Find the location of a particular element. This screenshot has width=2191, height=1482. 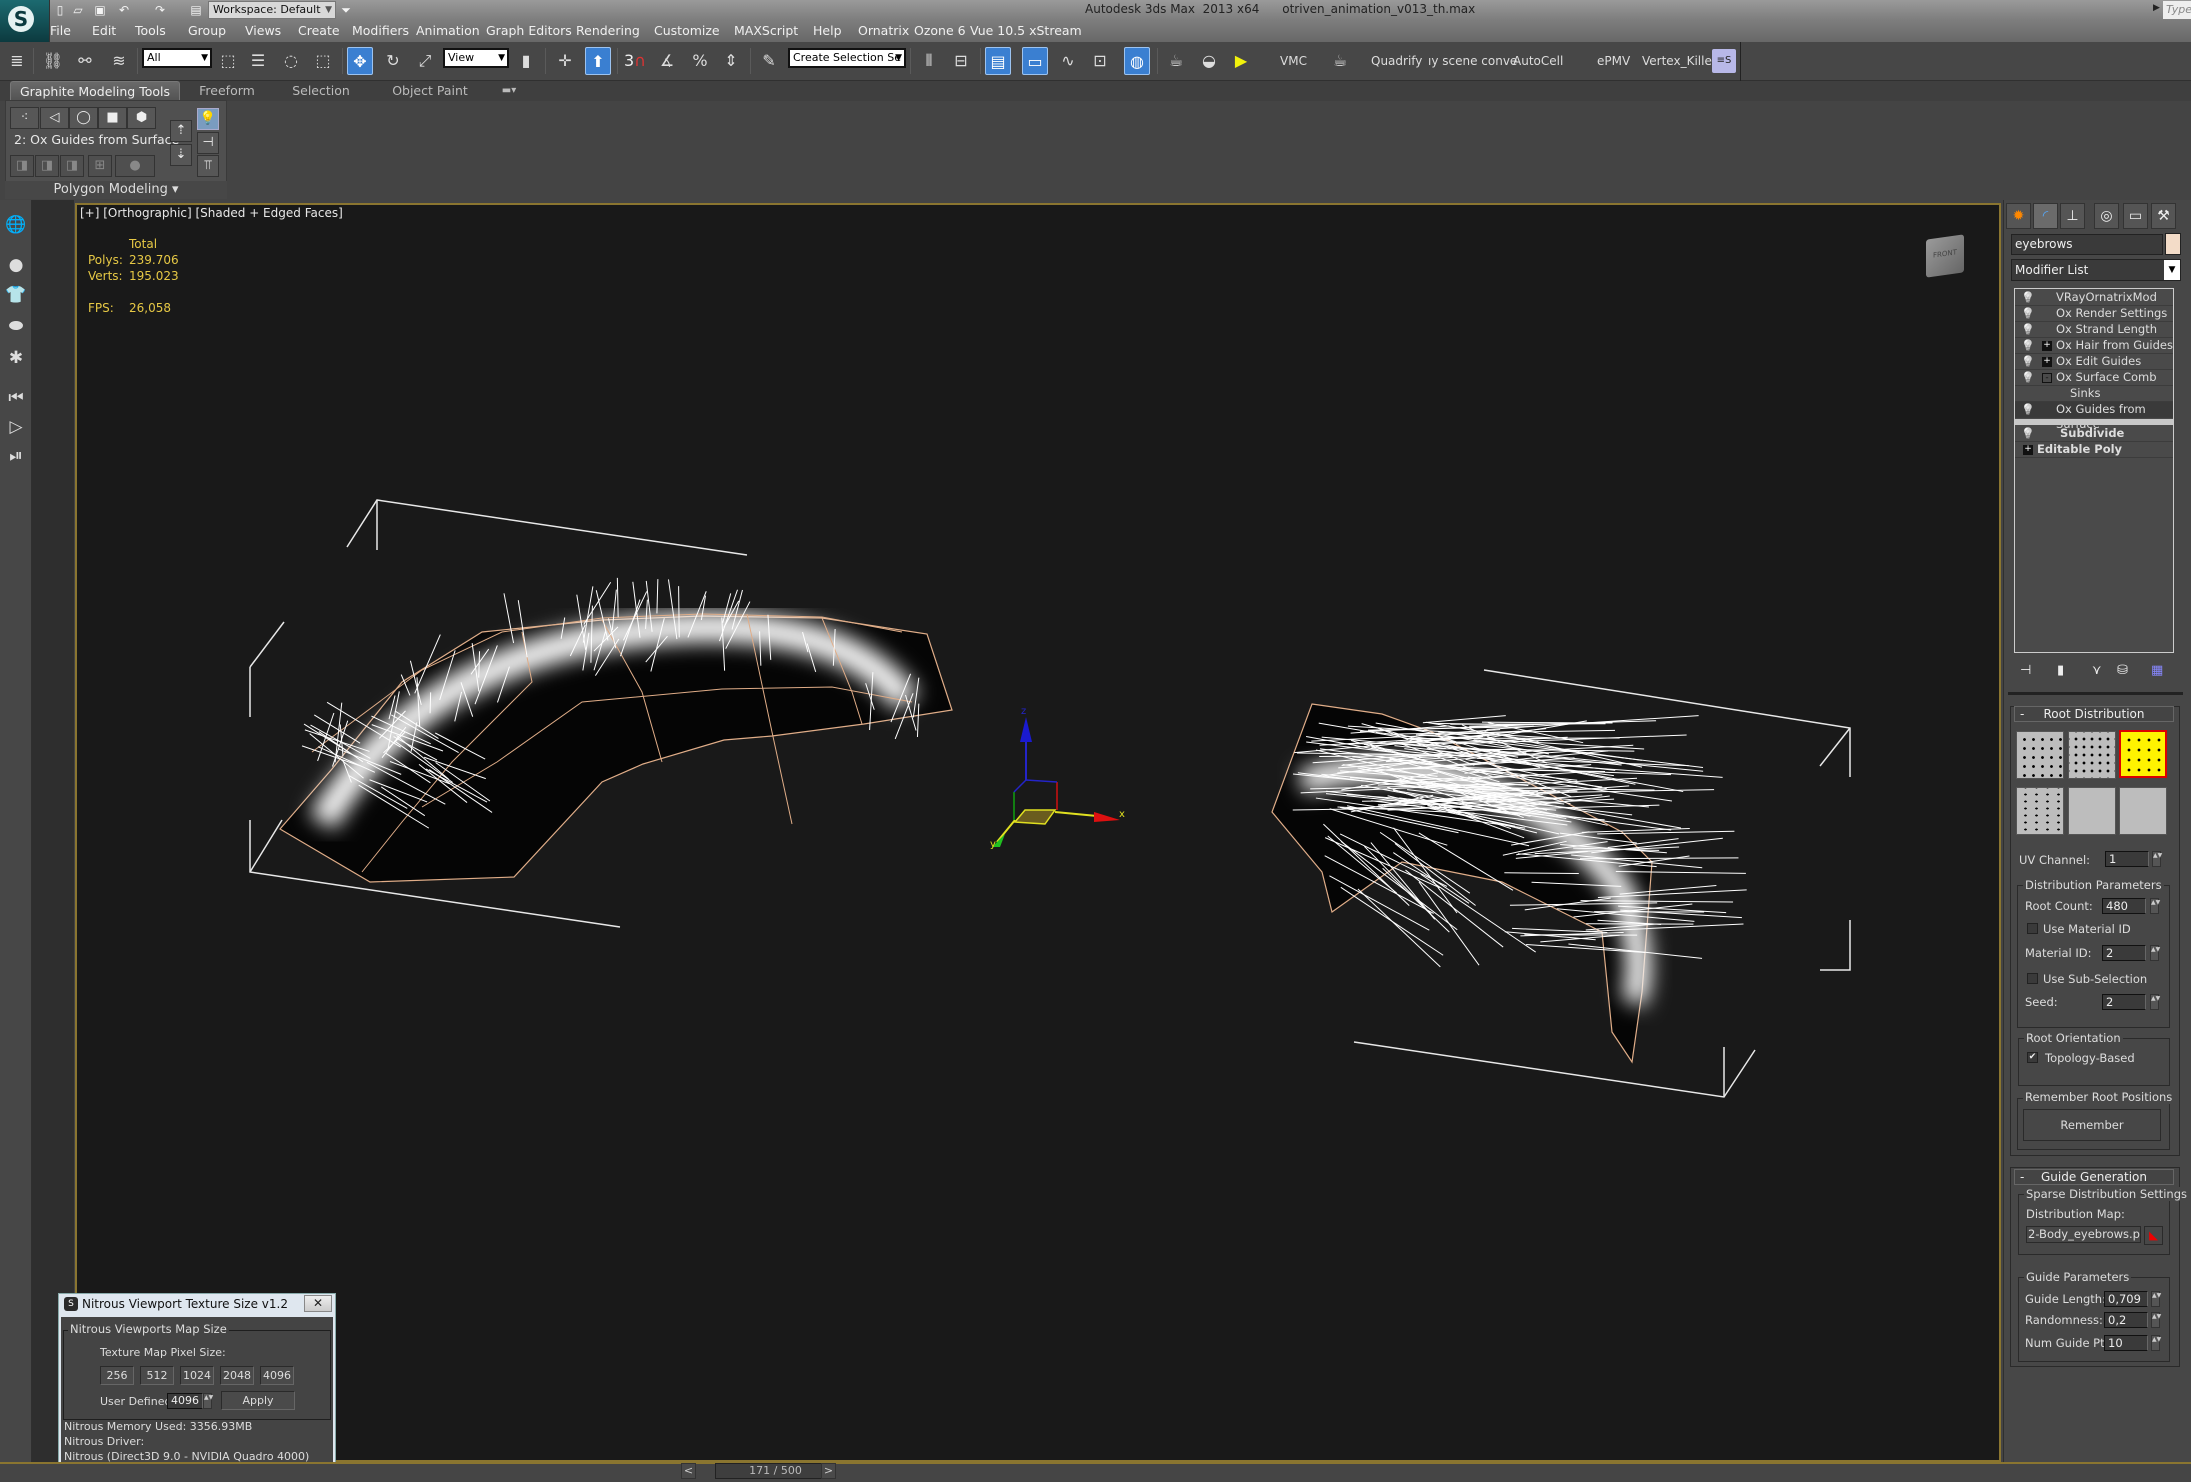

use-material-id-checkbox is located at coordinates (2032, 928).